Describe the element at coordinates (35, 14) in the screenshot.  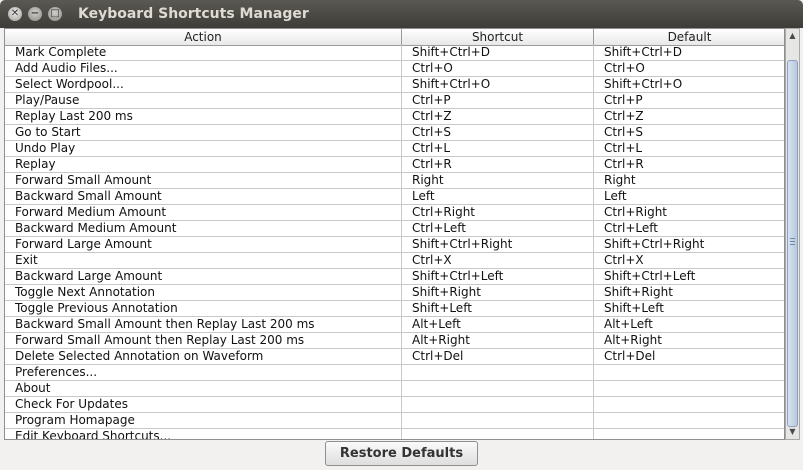
I see `minimize-icon: −` at that location.